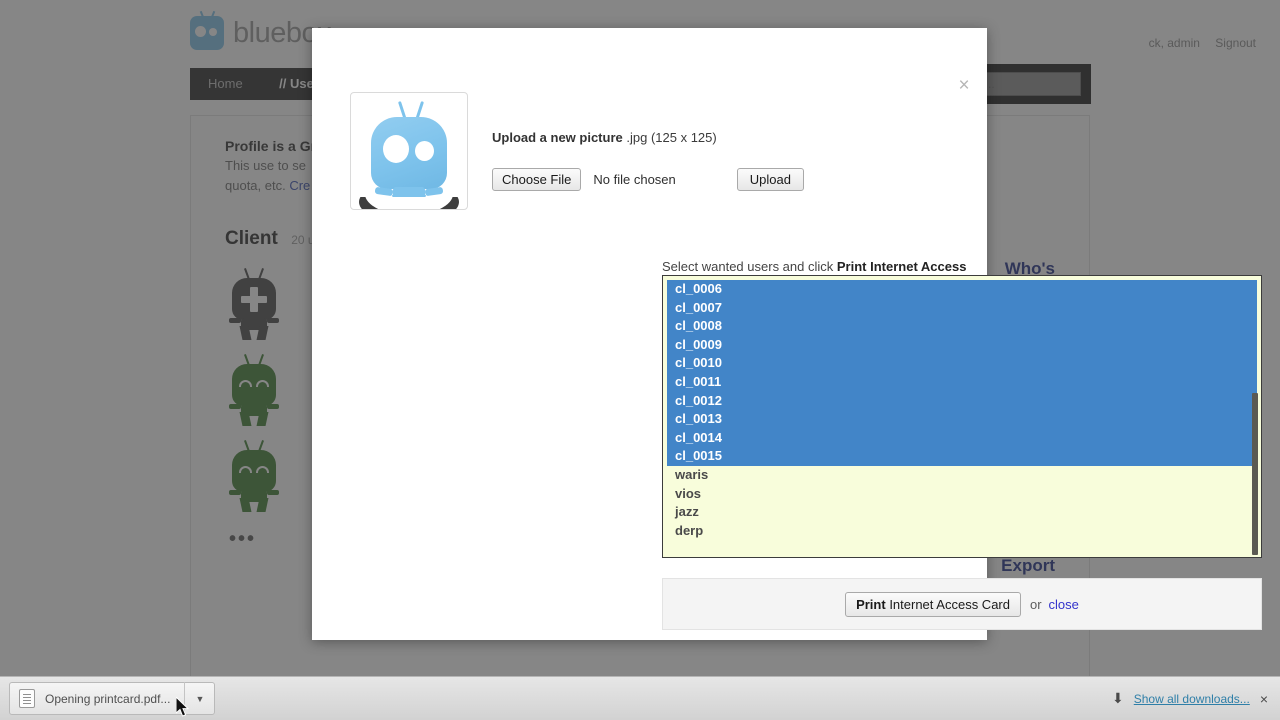 This screenshot has height=720, width=1280. I want to click on list-item: jazz, so click(962, 512).